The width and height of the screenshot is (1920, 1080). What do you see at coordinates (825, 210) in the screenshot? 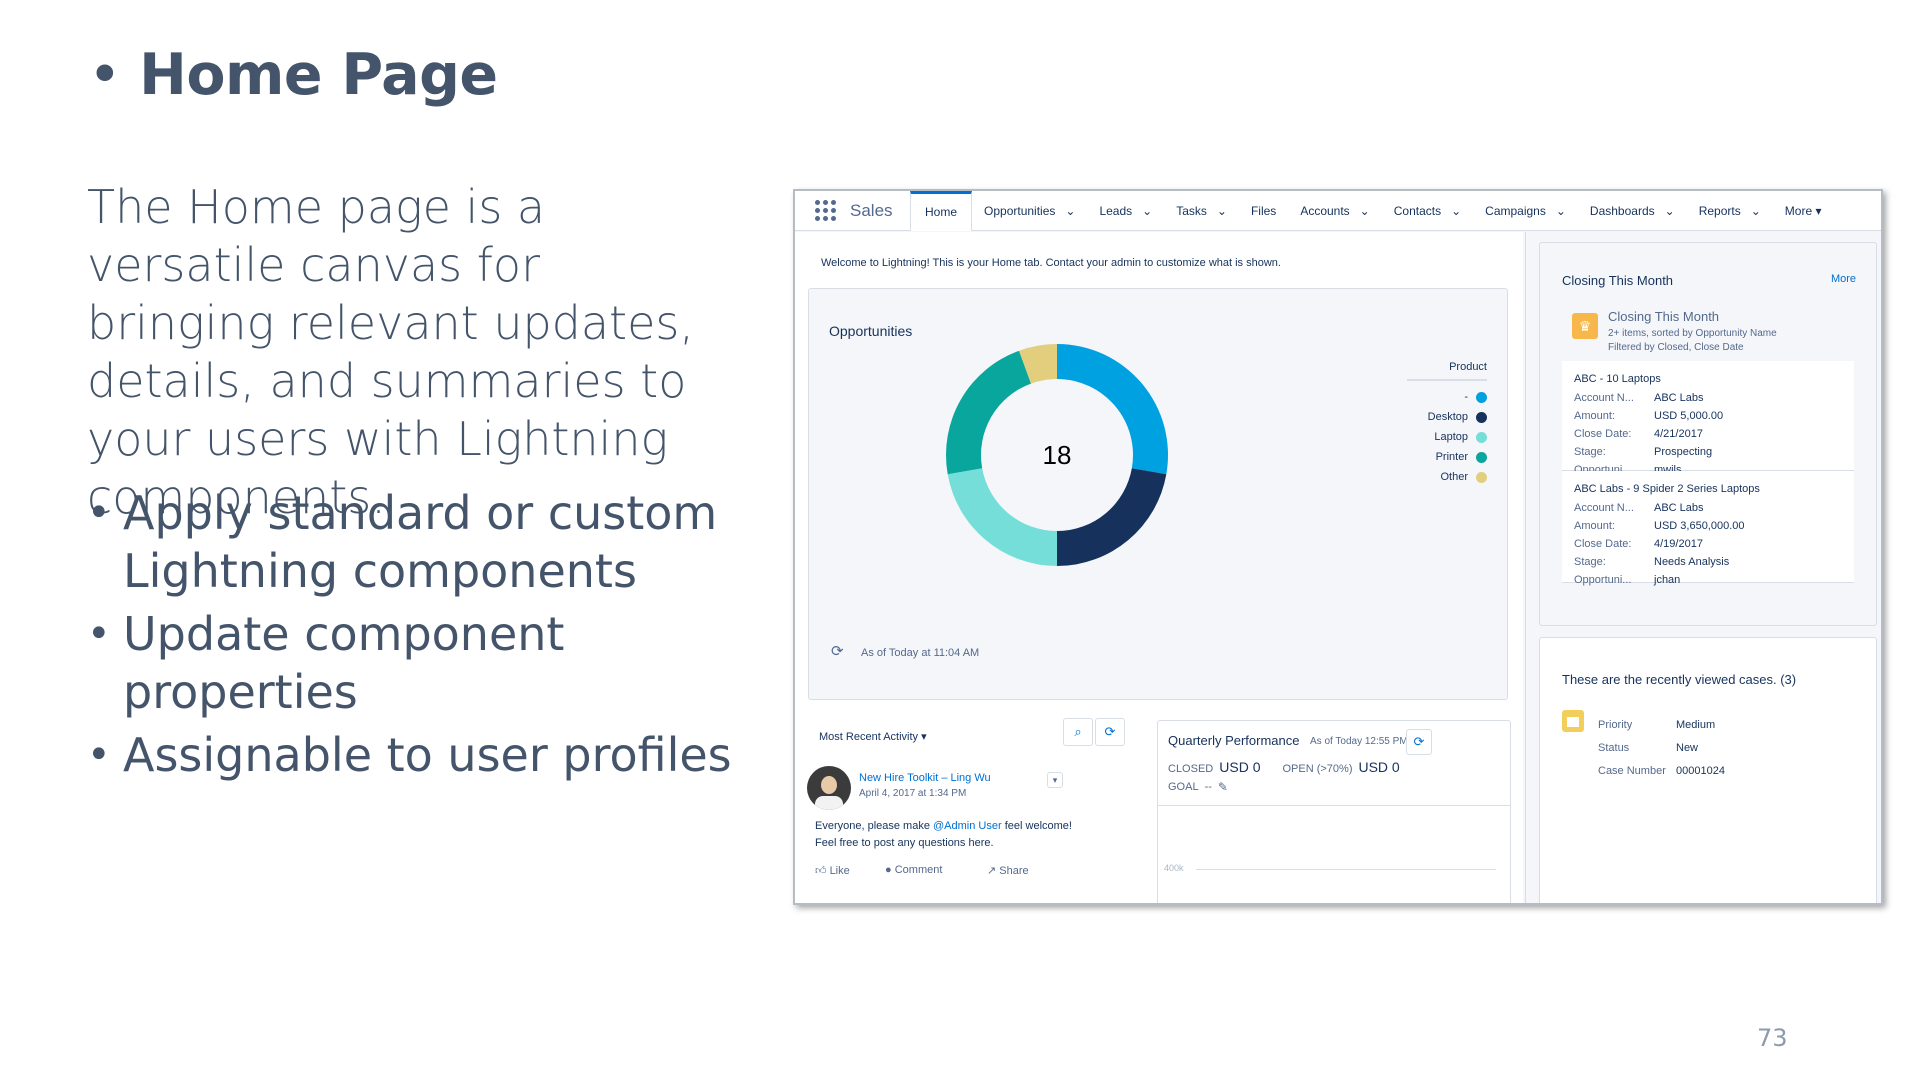
I see `app-launcher-icon` at bounding box center [825, 210].